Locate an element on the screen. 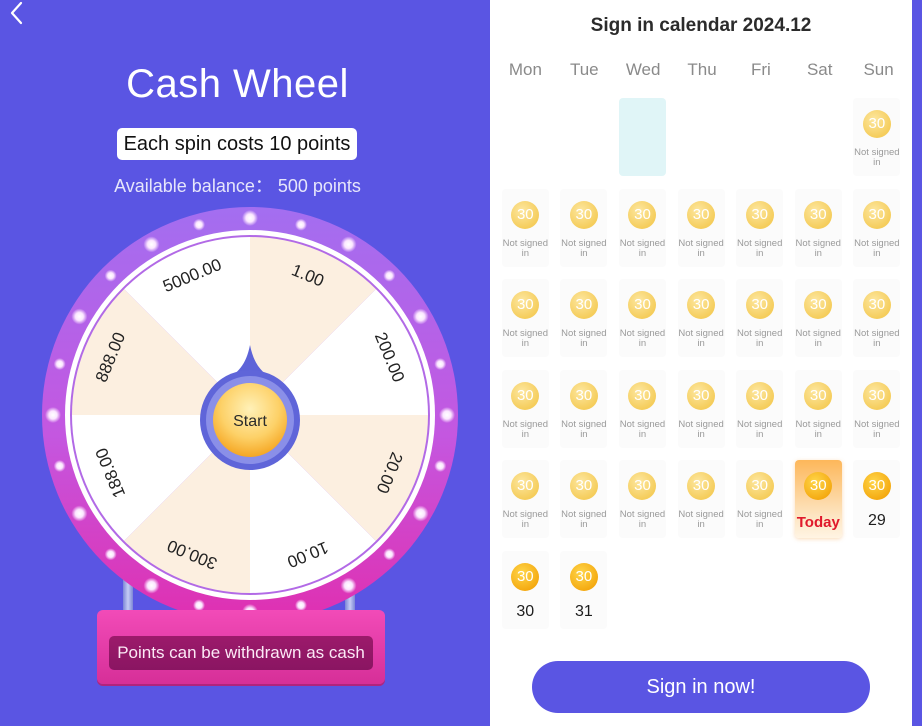  weekday-label: Mon is located at coordinates (525, 69).